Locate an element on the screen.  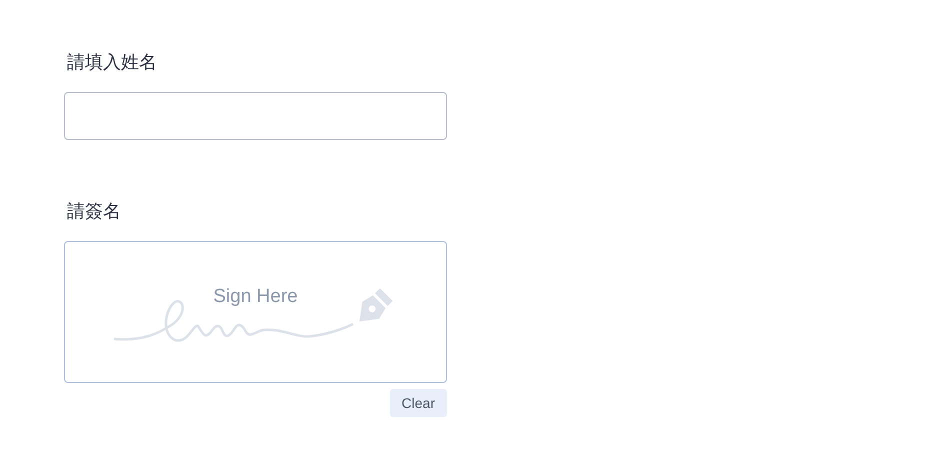
name-field is located at coordinates (255, 116).